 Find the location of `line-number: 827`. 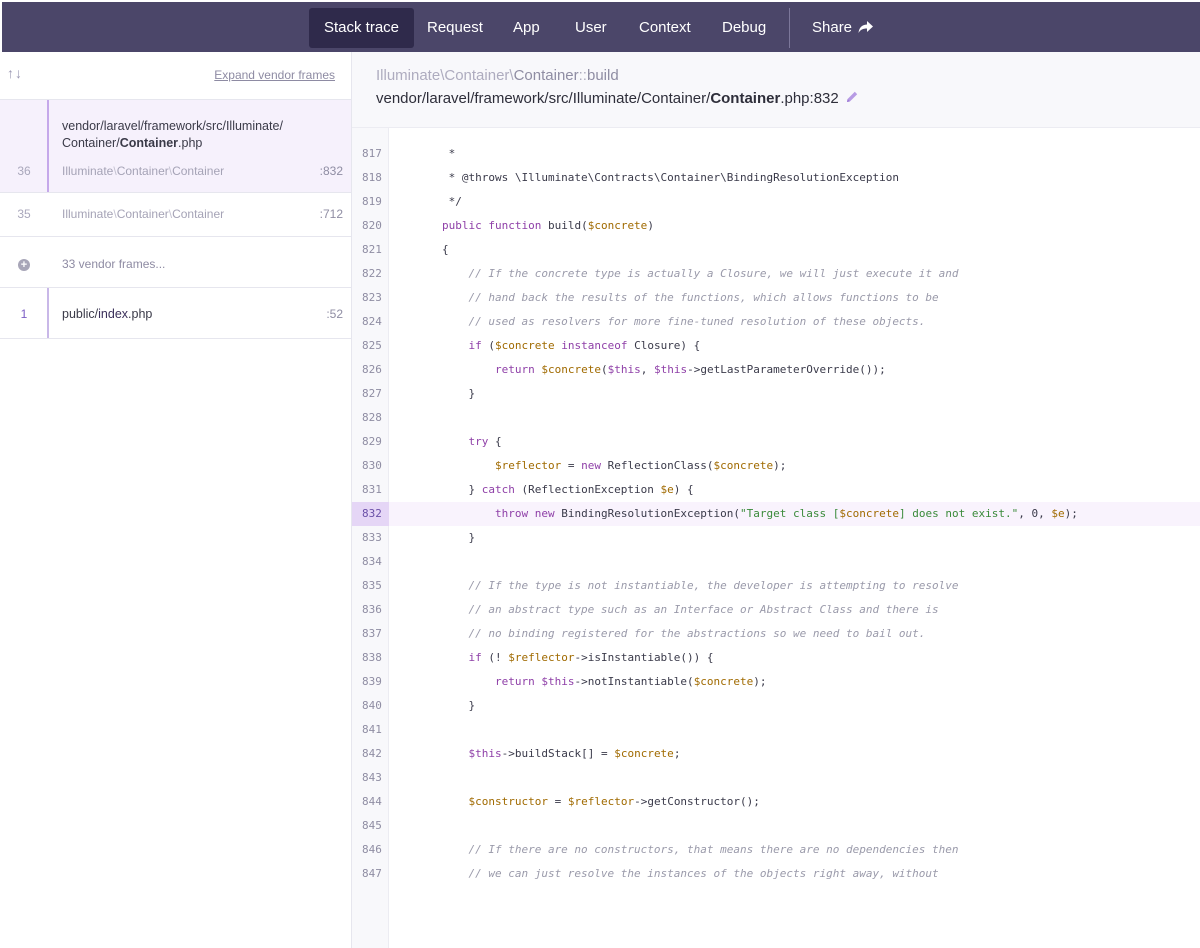

line-number: 827 is located at coordinates (372, 393).